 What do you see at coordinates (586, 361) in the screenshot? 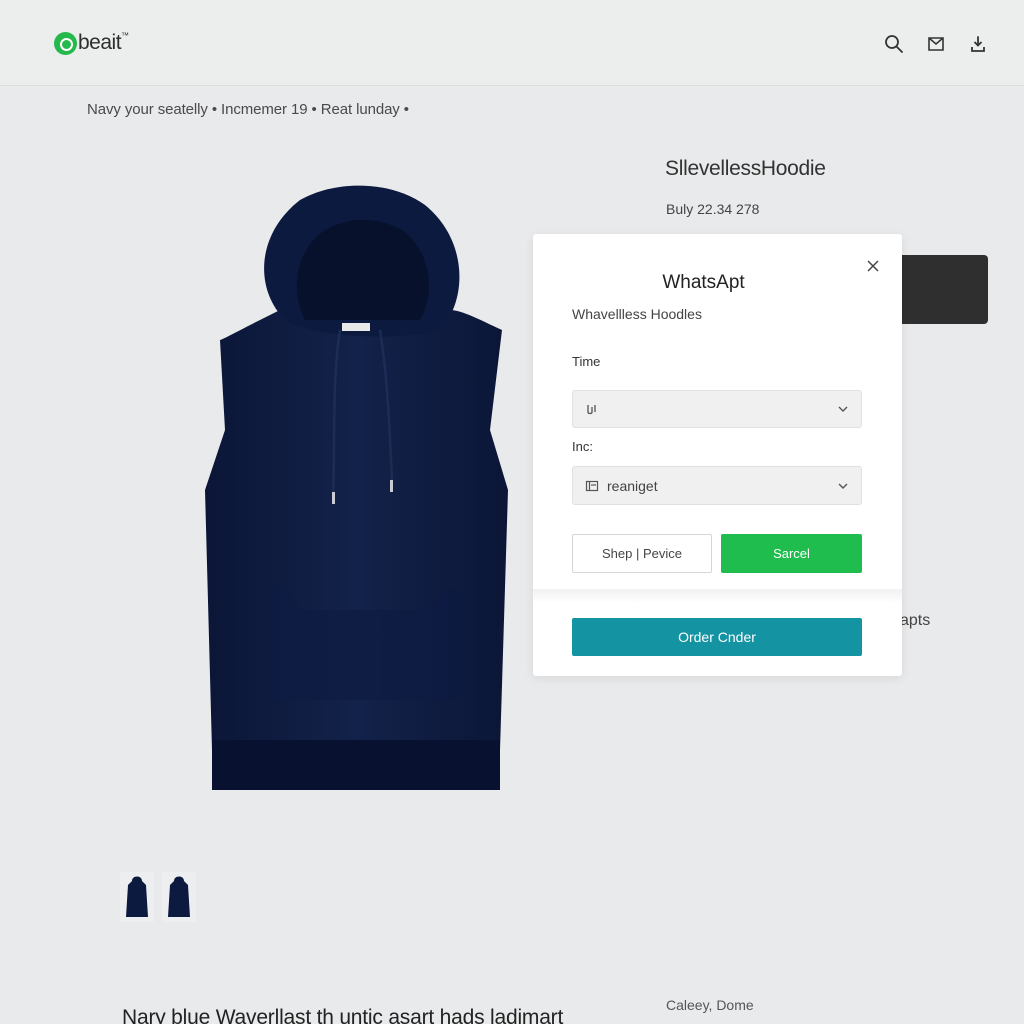
I see `field-label-time: Time` at bounding box center [586, 361].